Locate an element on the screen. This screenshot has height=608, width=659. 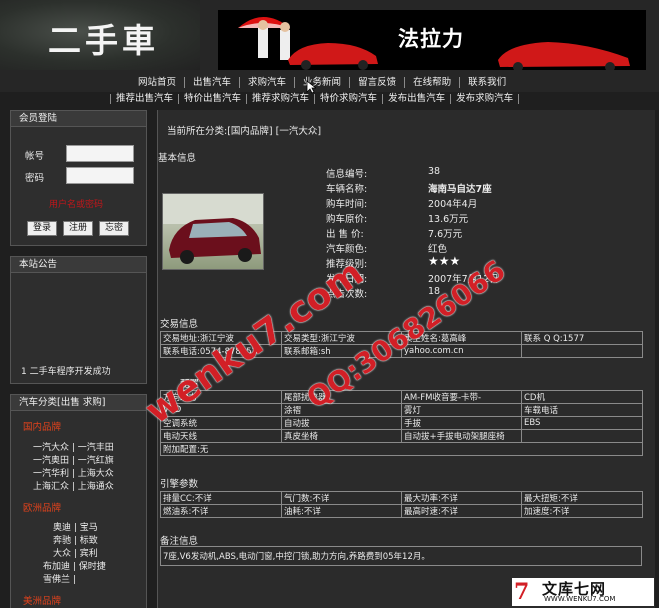
info-value: 2007年7月12日 is located at coordinates (463, 279).